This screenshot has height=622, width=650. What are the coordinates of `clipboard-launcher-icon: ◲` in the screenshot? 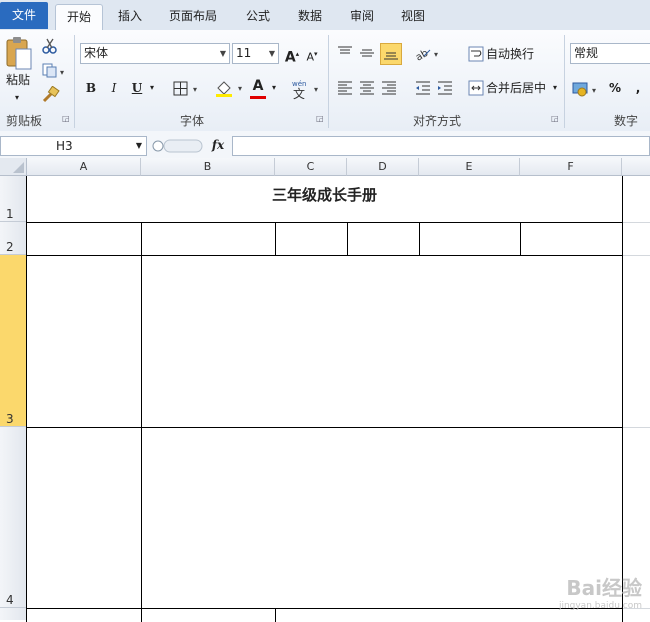 It's located at (66, 118).